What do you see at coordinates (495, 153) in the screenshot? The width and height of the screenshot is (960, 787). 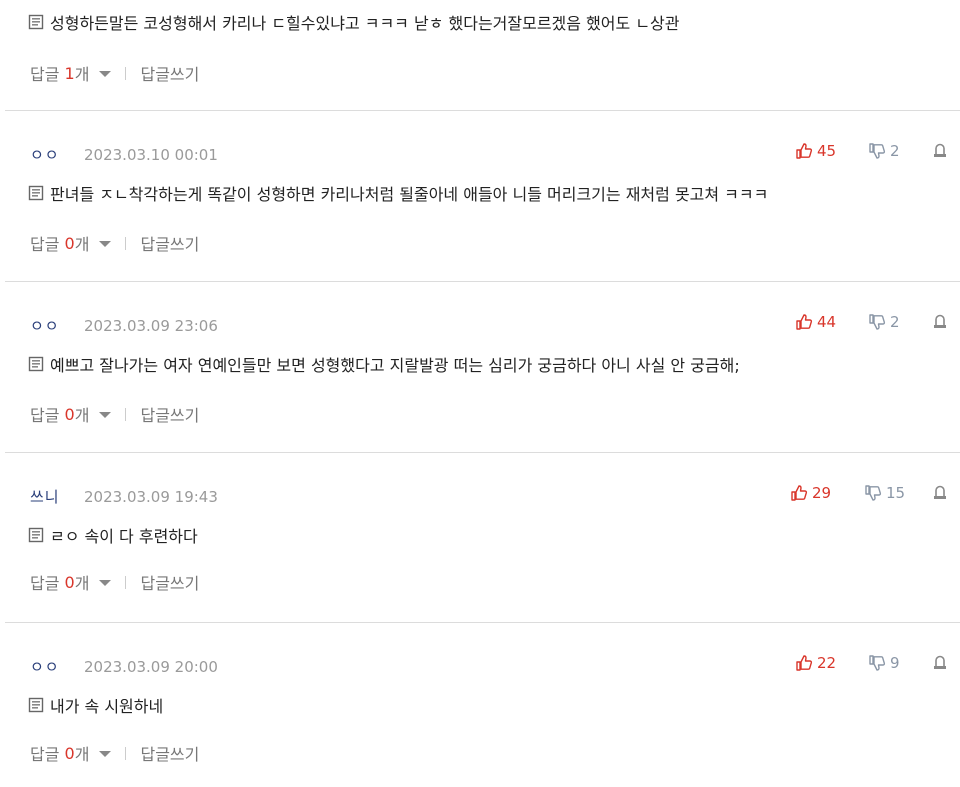 I see `comment-meta: ㅇㅇ 2023.03.10 00:01 45 2` at bounding box center [495, 153].